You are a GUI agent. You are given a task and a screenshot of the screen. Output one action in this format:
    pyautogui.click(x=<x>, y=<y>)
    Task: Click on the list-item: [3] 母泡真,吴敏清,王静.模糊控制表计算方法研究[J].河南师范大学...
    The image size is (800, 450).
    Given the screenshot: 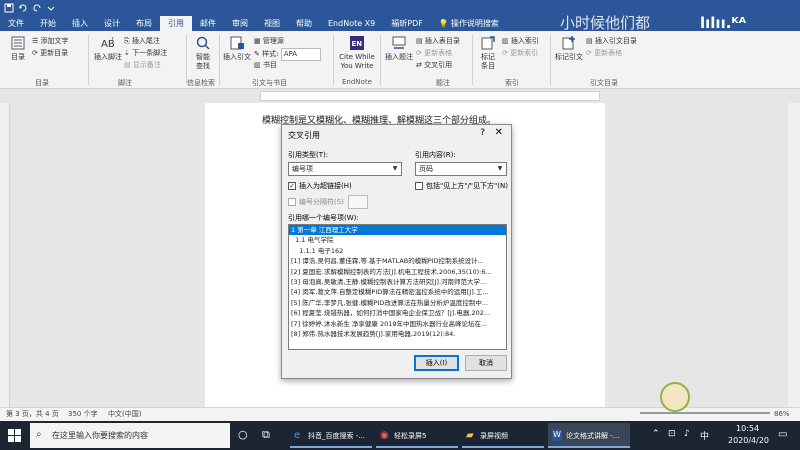 What is the action you would take?
    pyautogui.click(x=397, y=282)
    